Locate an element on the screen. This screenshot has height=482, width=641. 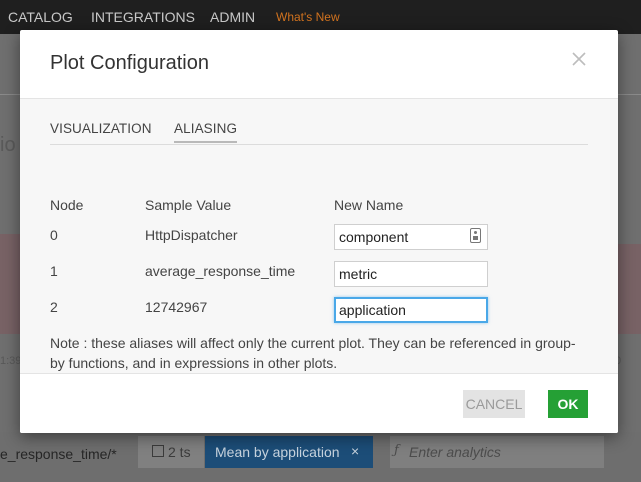
timeseries-count-chip: 2 ts is located at coordinates (171, 452).